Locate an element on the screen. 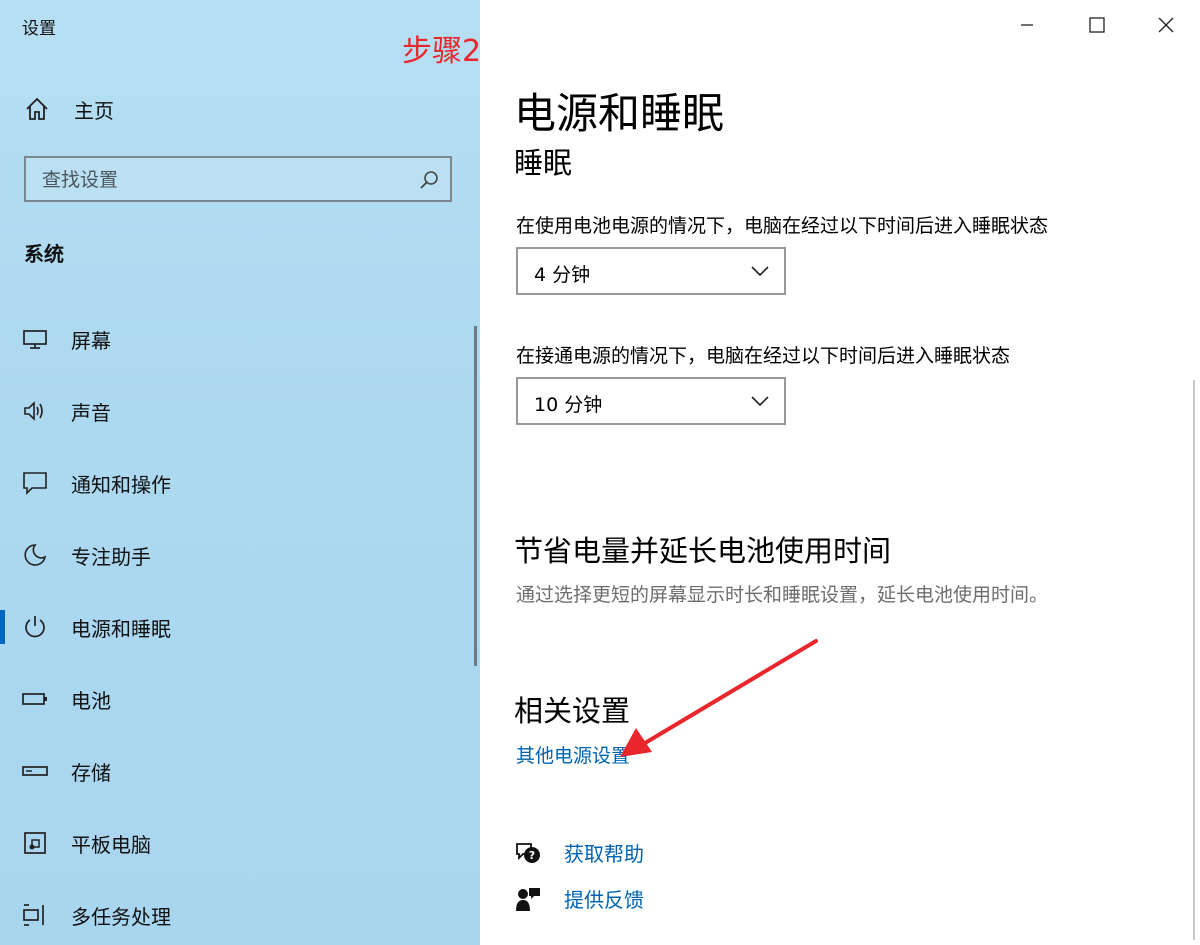 The image size is (1200, 945). search-box is located at coordinates (238, 179).